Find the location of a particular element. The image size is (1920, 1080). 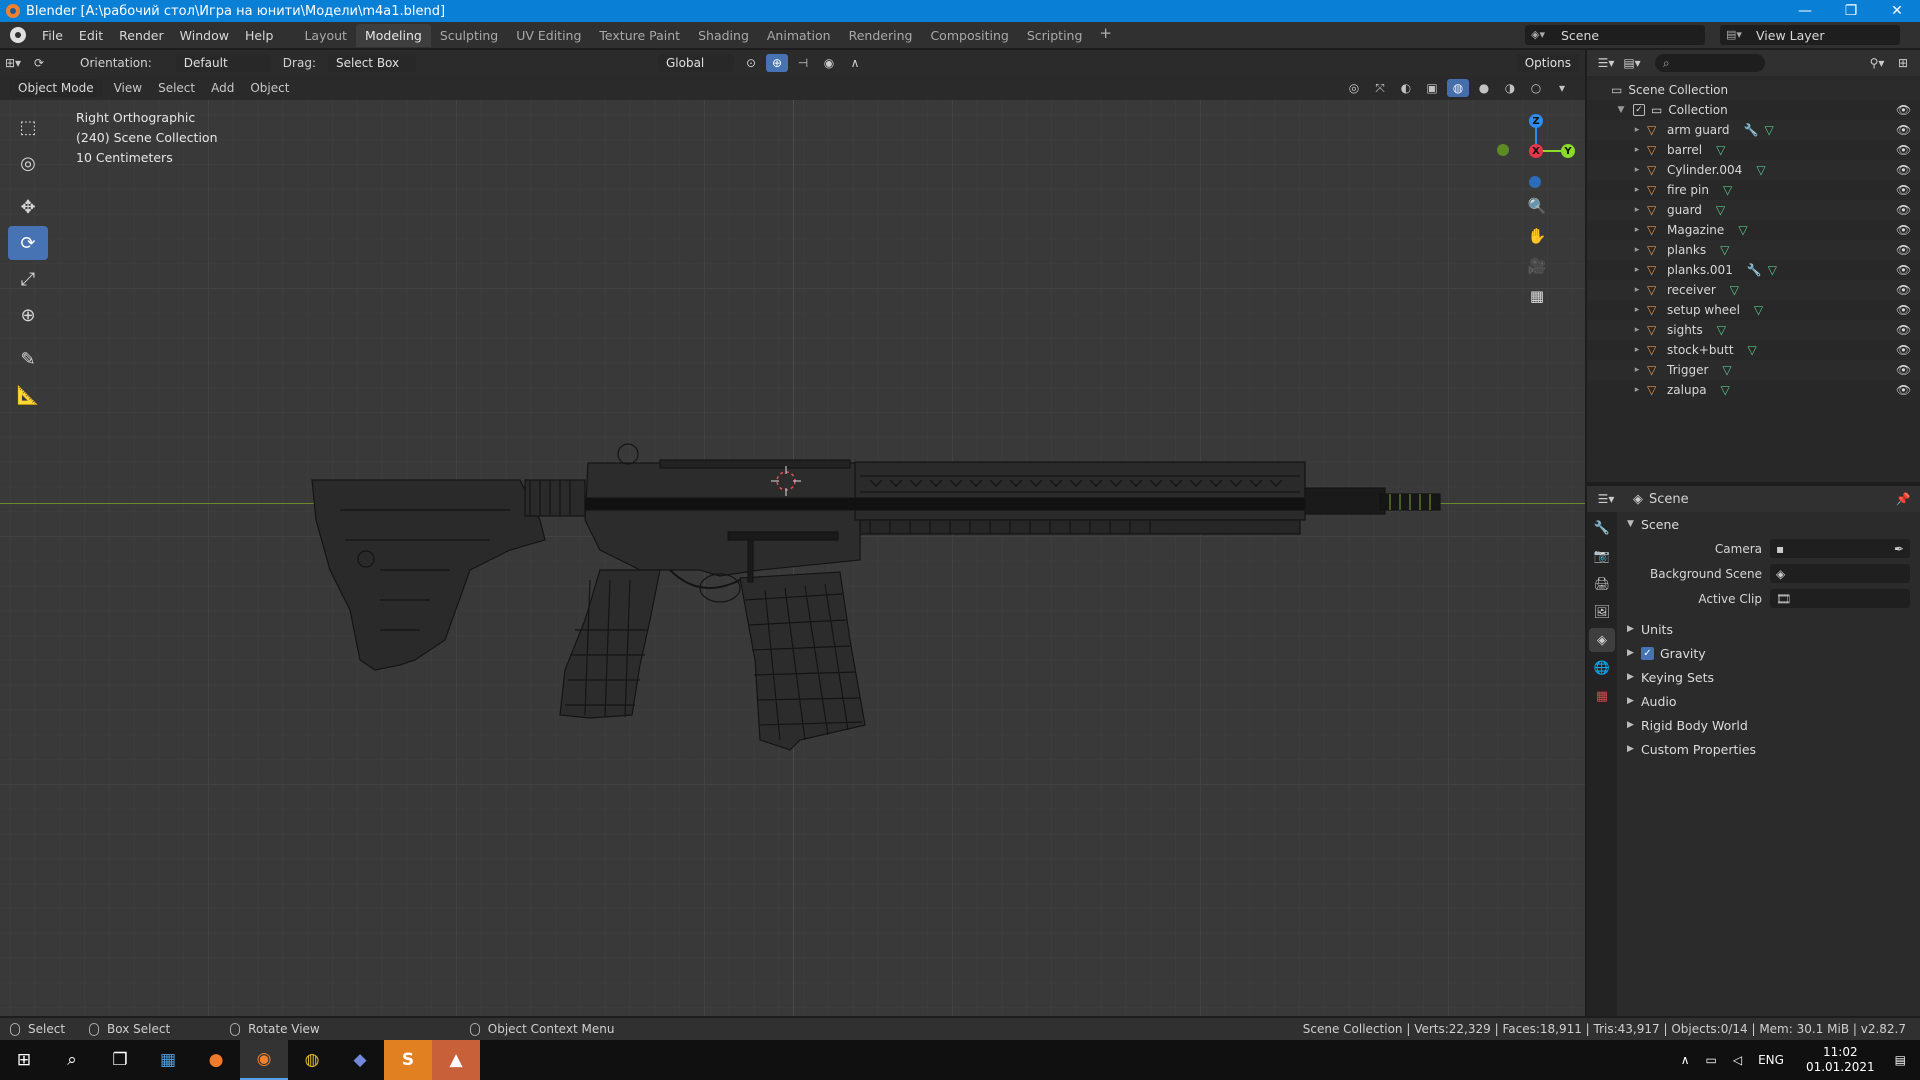

menu-file: File is located at coordinates (52, 35).